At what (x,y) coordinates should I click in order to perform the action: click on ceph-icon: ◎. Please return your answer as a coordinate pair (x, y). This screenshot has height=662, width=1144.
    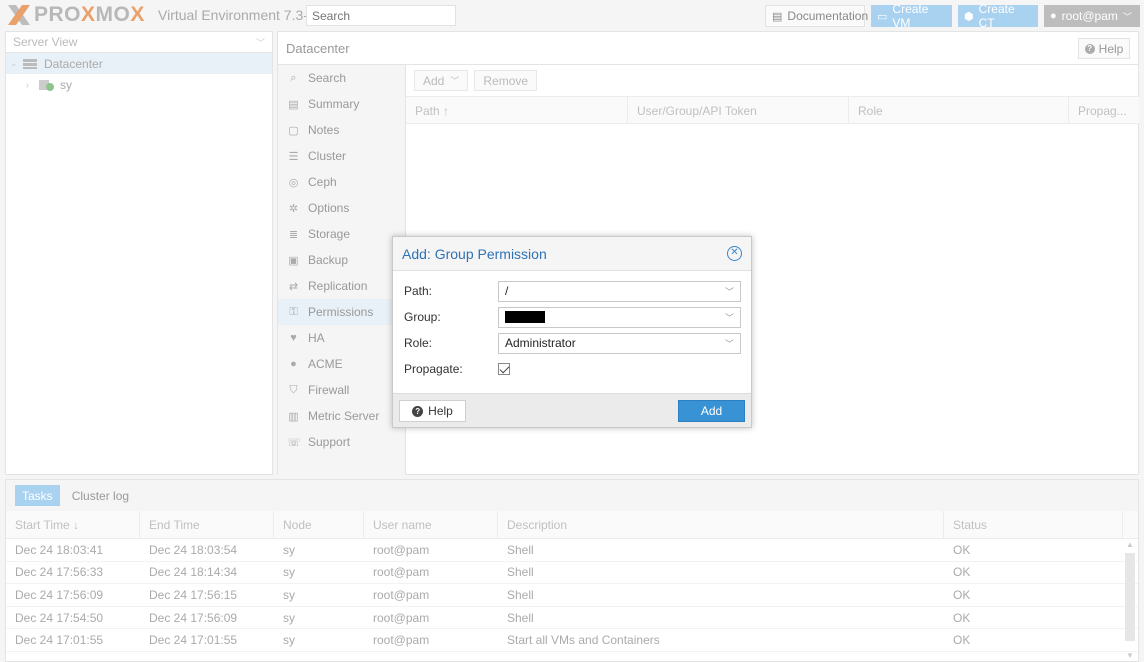
    Looking at the image, I should click on (293, 182).